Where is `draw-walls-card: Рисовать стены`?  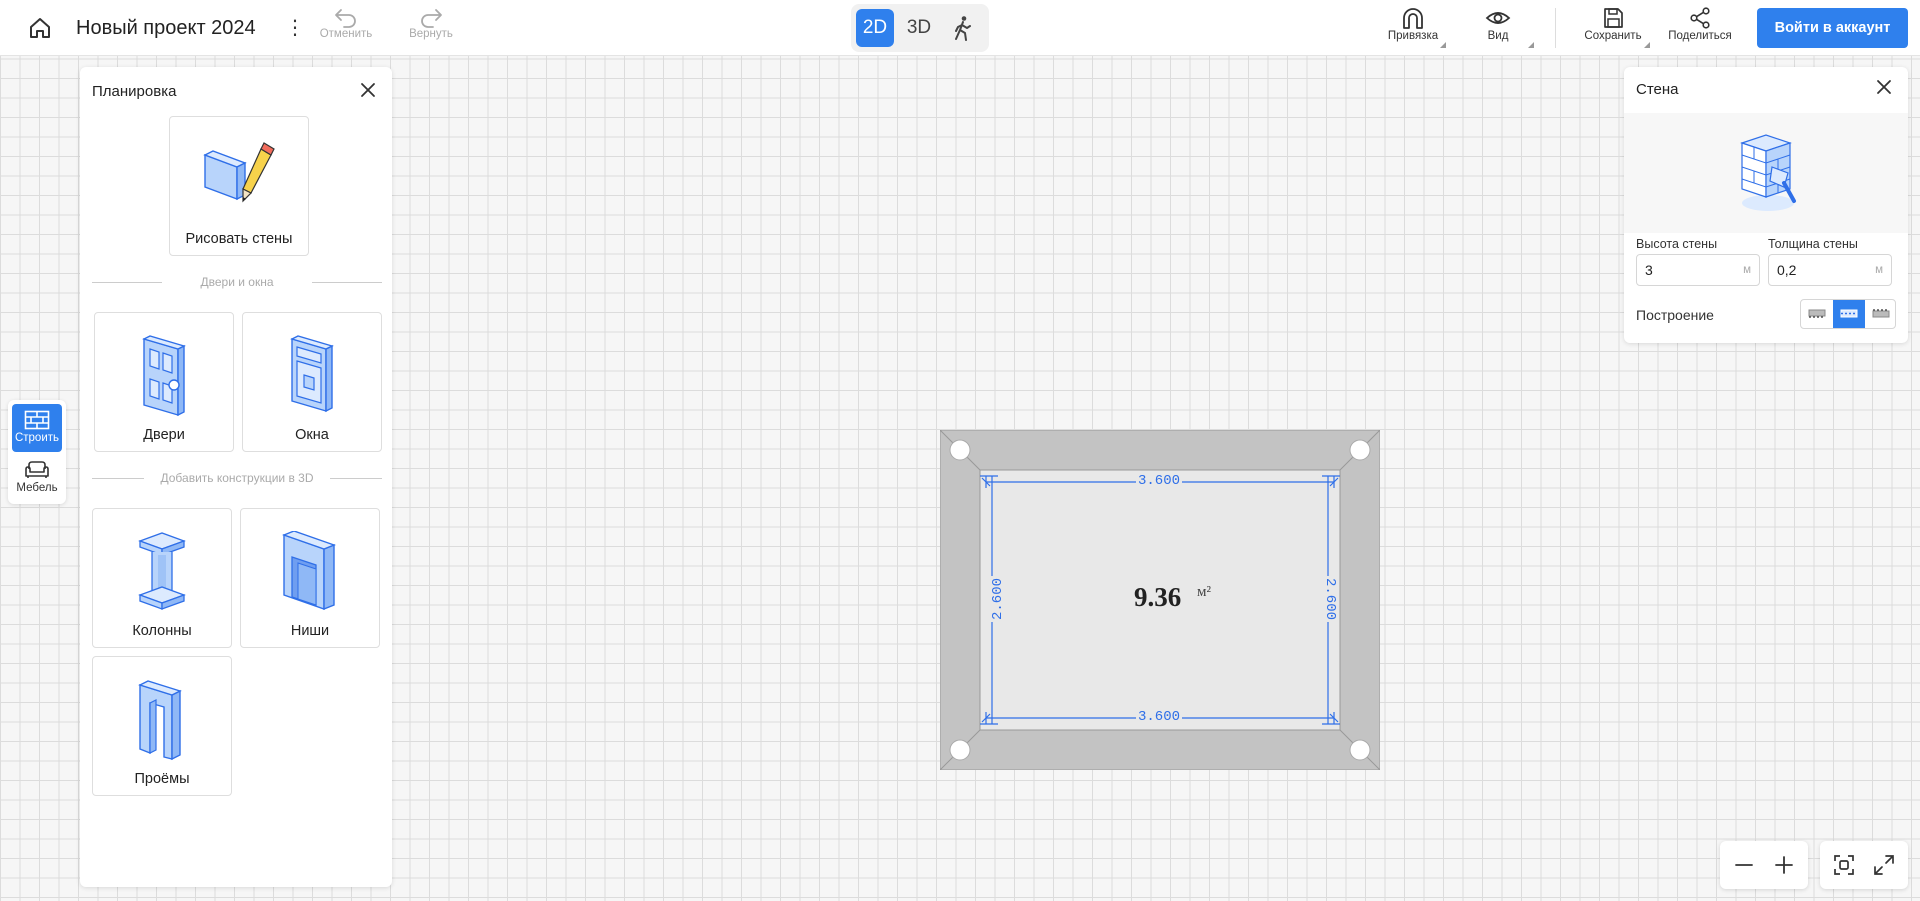
draw-walls-card: Рисовать стены is located at coordinates (239, 186).